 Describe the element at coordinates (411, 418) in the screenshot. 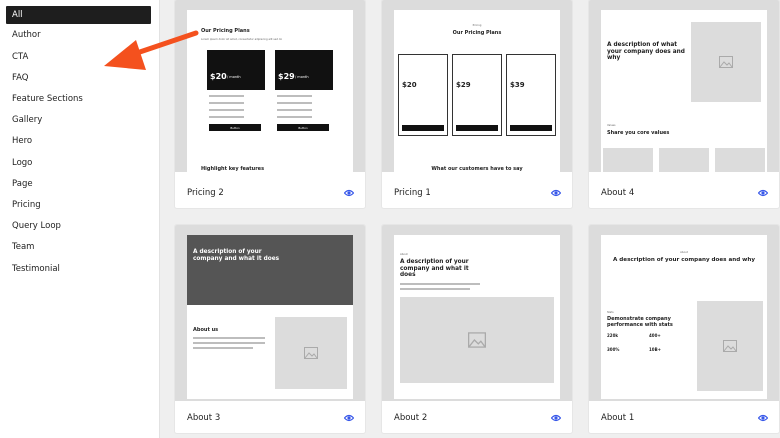

I see `card-title: About 2` at that location.